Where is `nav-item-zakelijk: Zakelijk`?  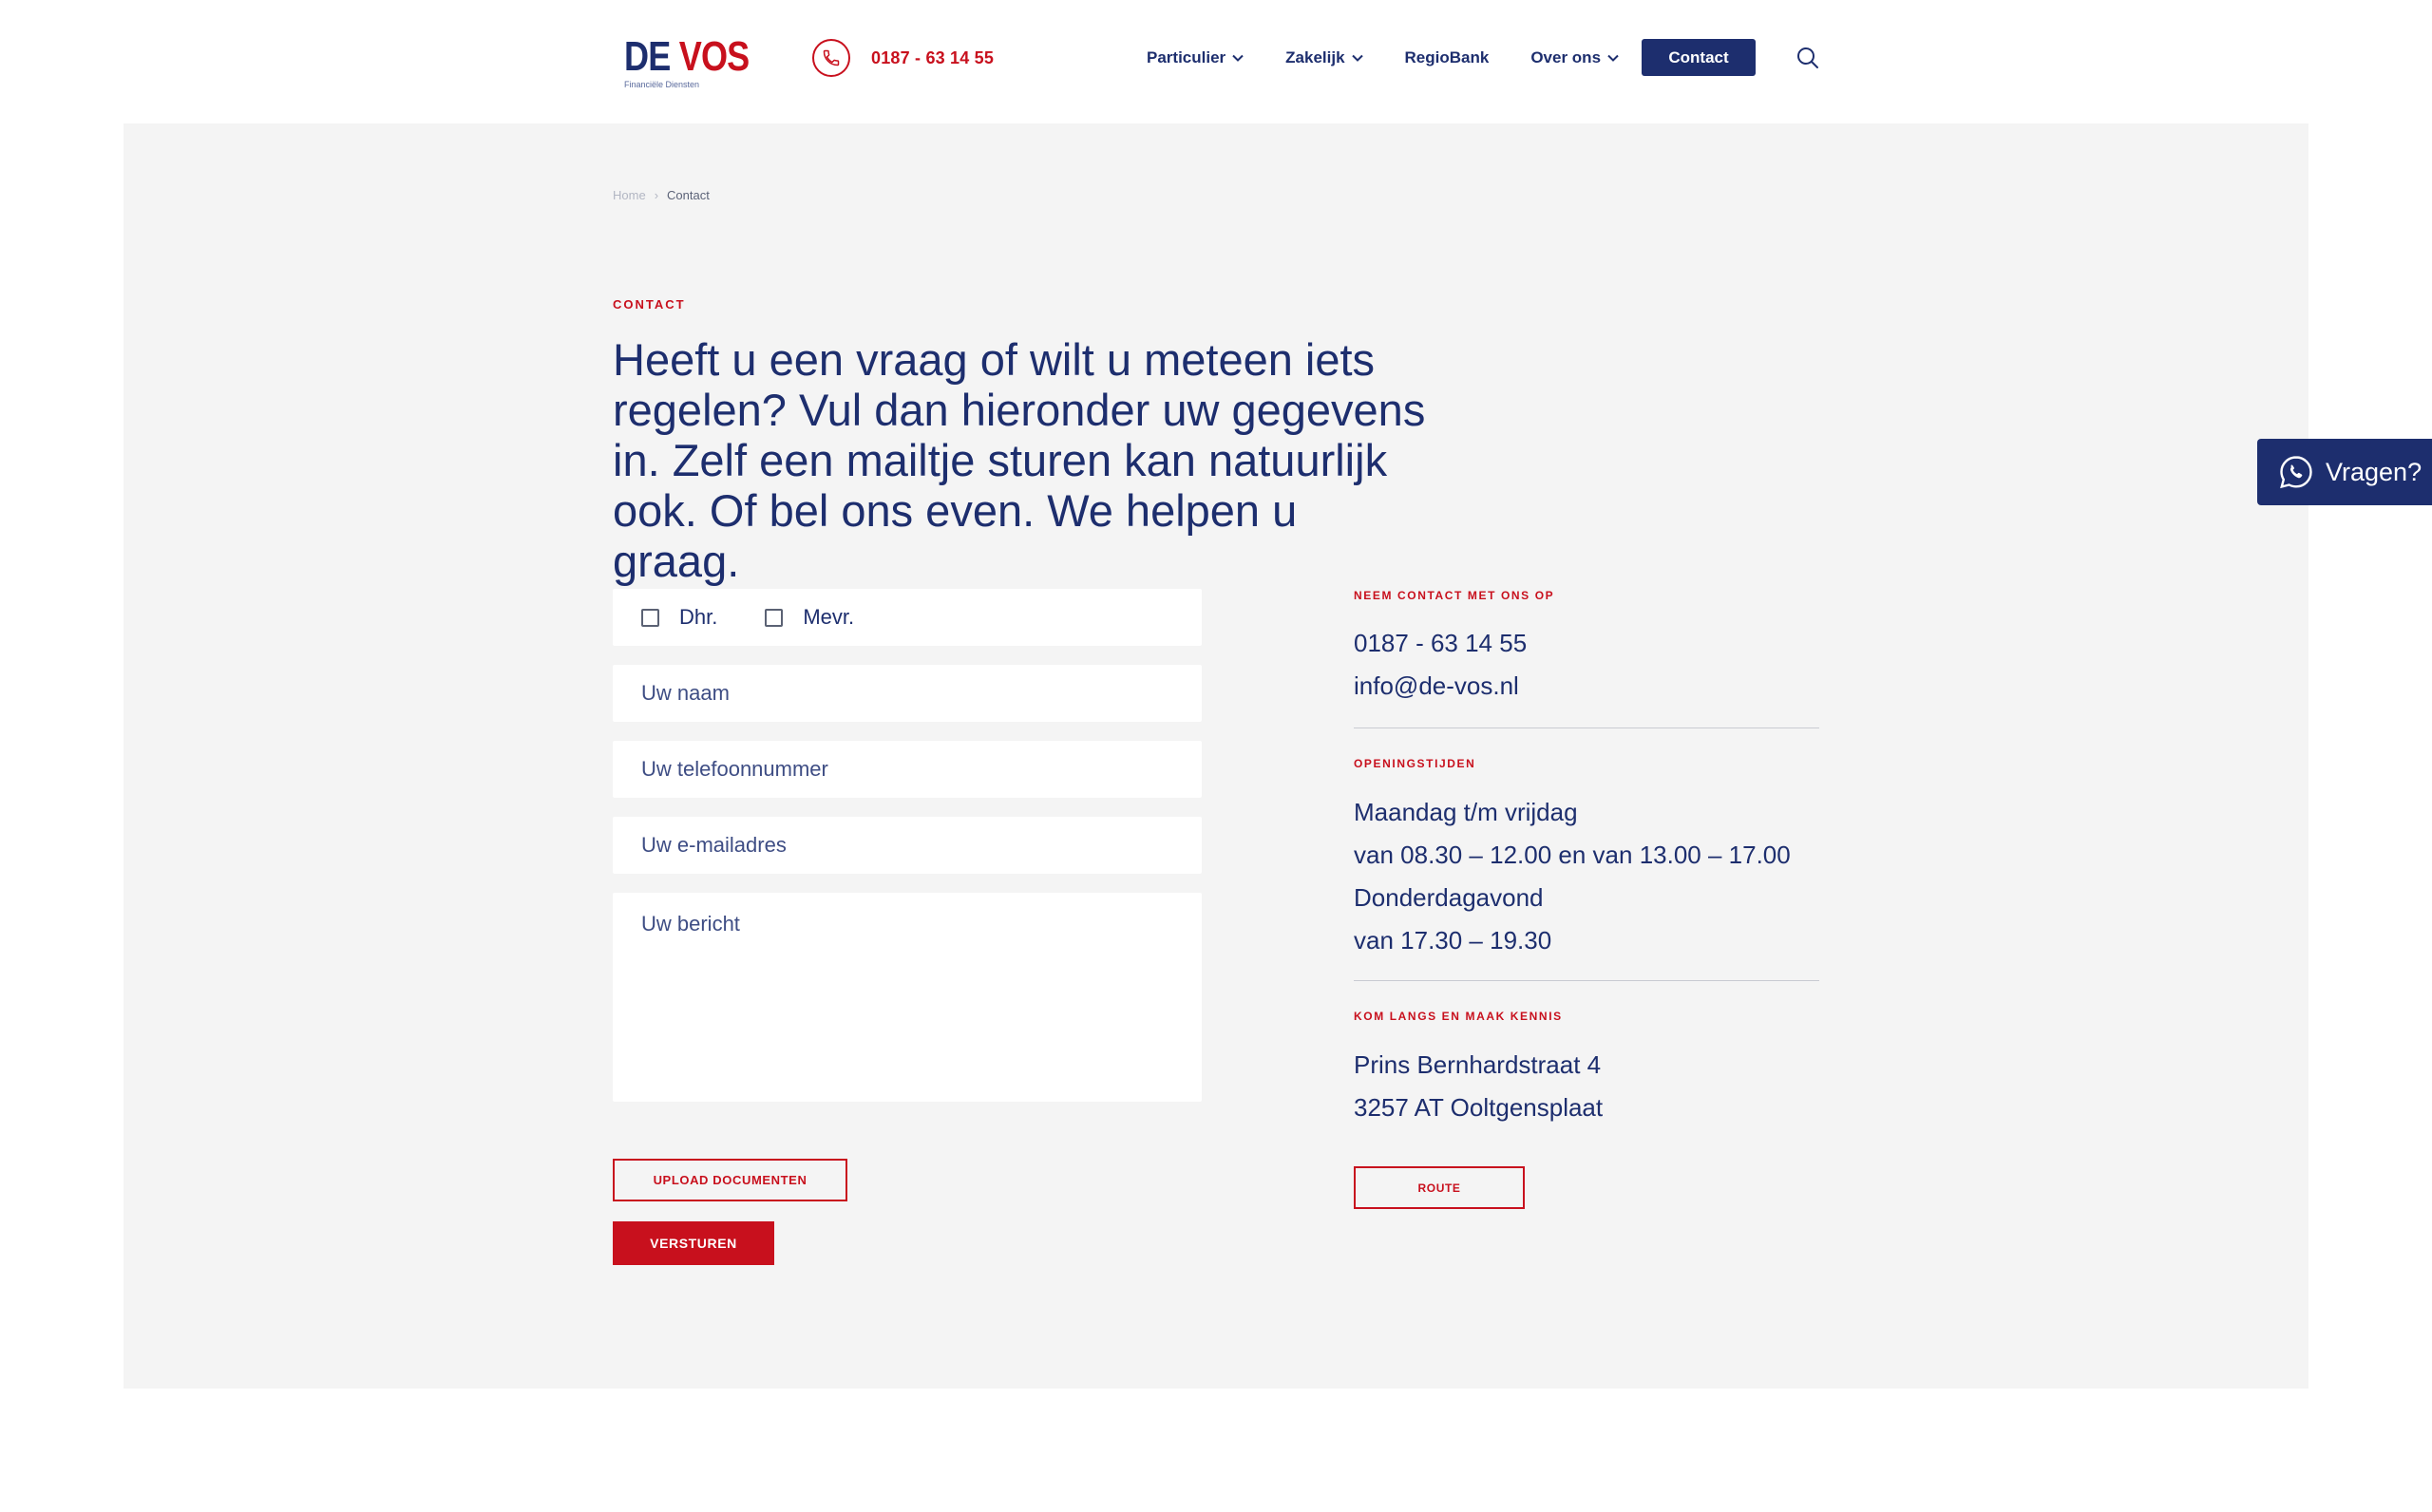 nav-item-zakelijk: Zakelijk is located at coordinates (1324, 58).